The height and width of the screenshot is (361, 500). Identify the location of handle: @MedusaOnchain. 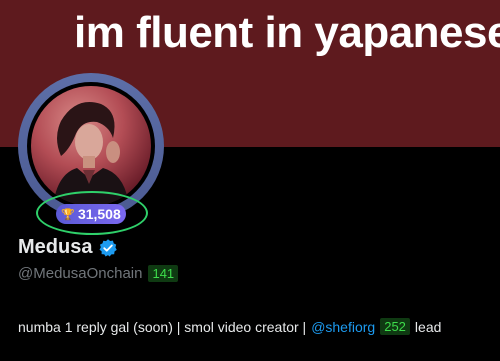
(80, 273).